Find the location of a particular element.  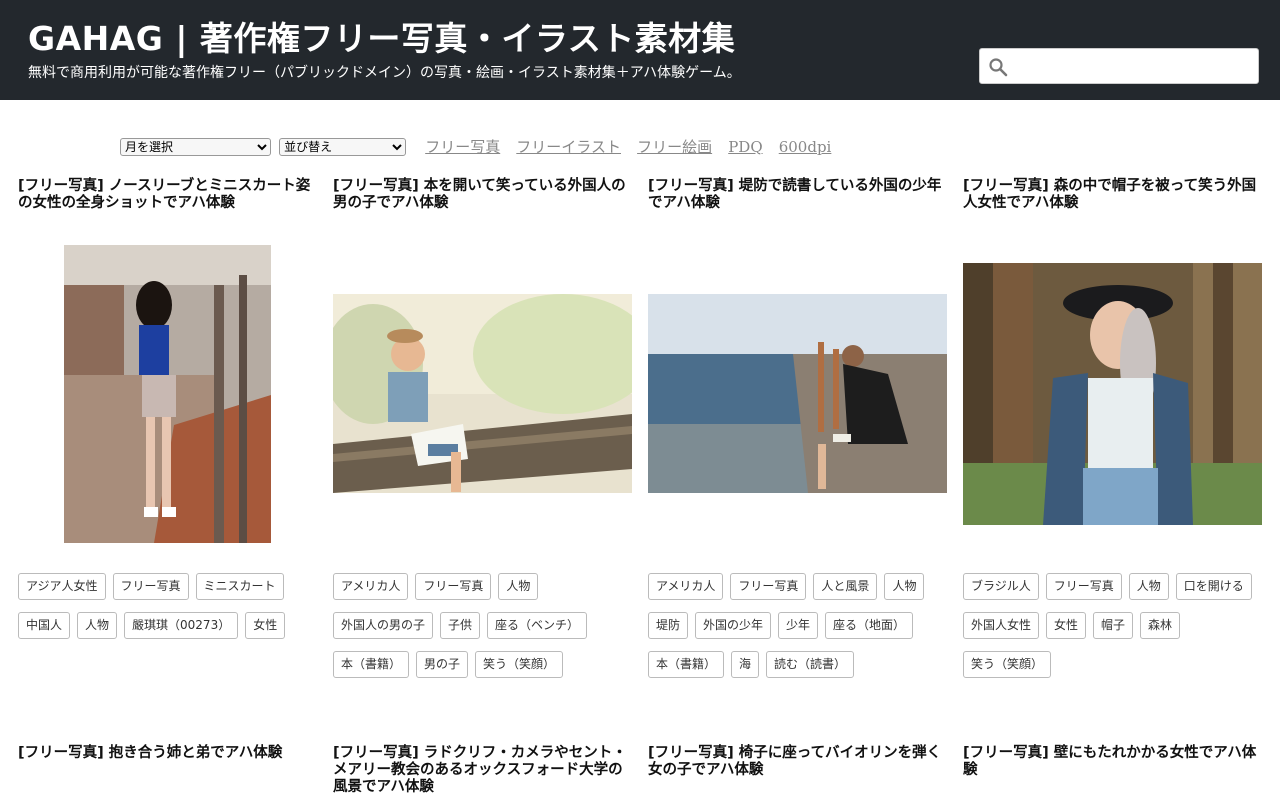

tag-list: ブラジル人 フリー写真 人物 口を開ける外国人女性 女性 帽子 森林笑う（笑顔） is located at coordinates (1113, 631).